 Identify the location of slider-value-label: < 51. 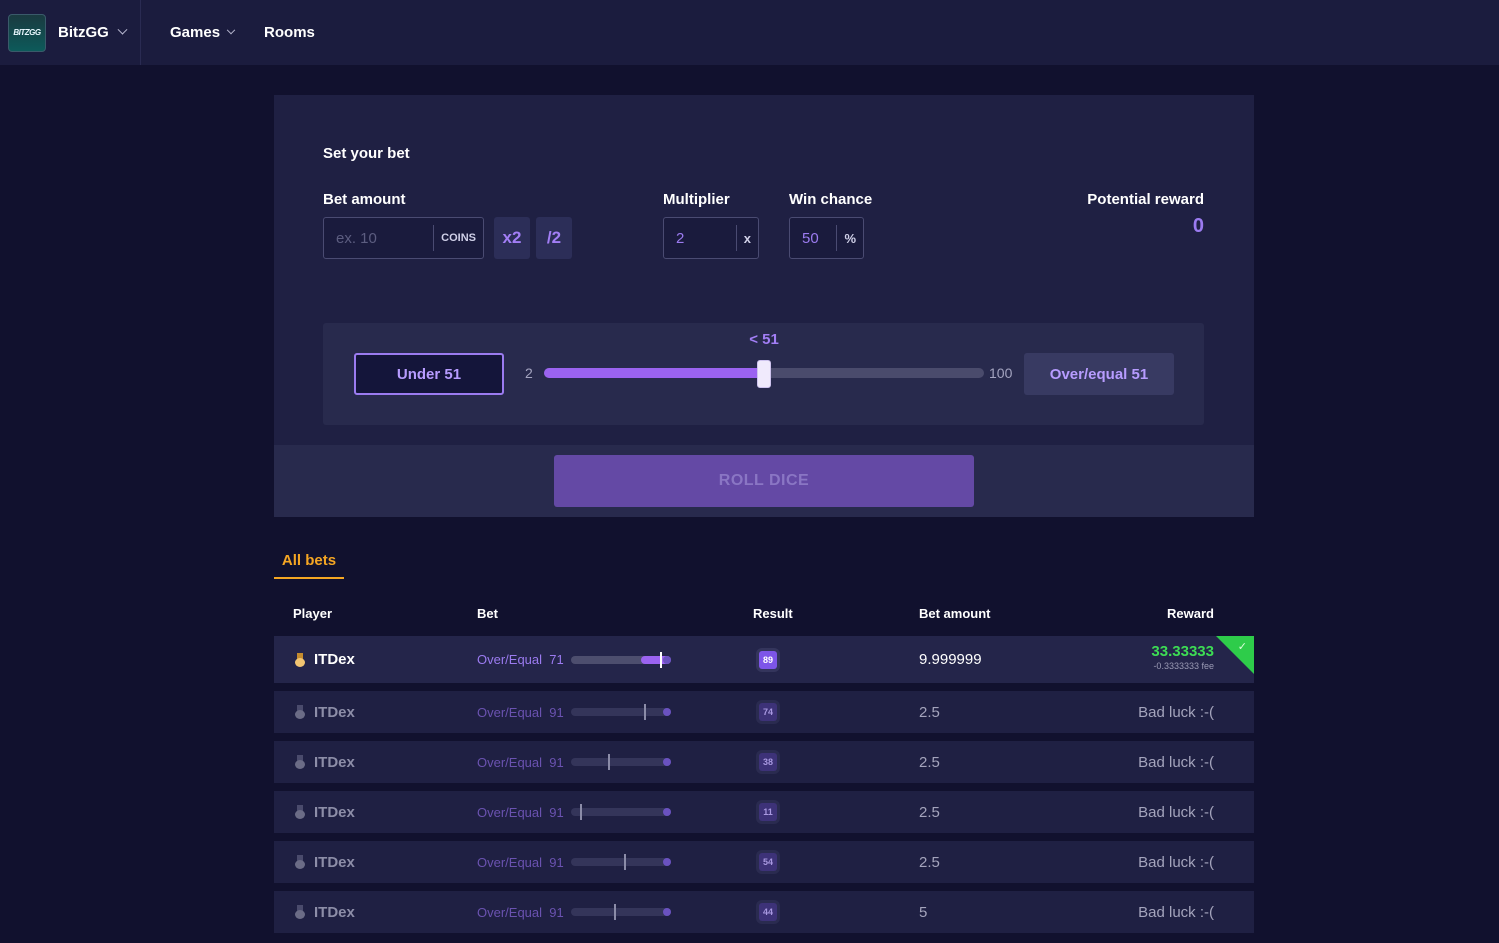
(764, 339).